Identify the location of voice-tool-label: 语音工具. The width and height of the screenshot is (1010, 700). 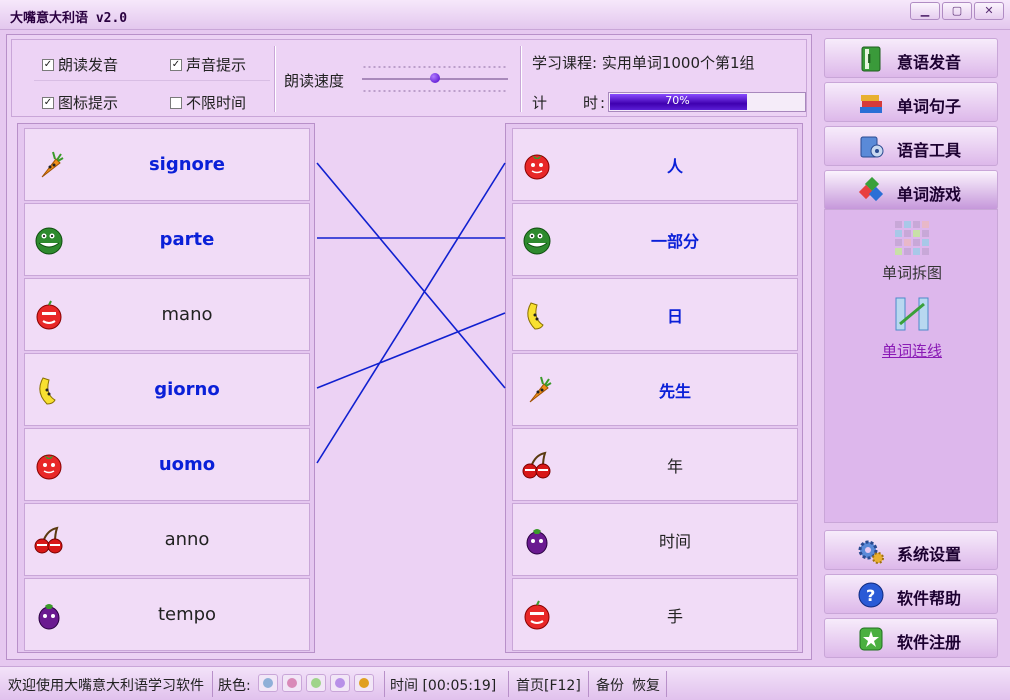
(929, 150).